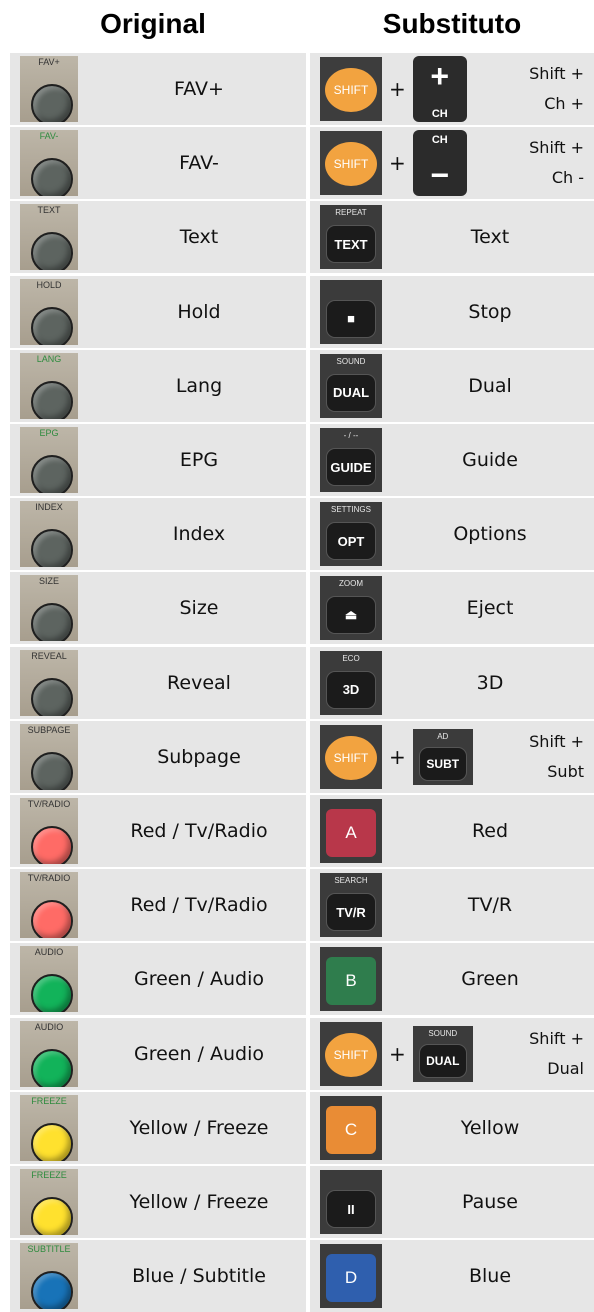 The image size is (594, 1312). What do you see at coordinates (393, 163) in the screenshot?
I see `button-combo: SHIFT + CH −` at bounding box center [393, 163].